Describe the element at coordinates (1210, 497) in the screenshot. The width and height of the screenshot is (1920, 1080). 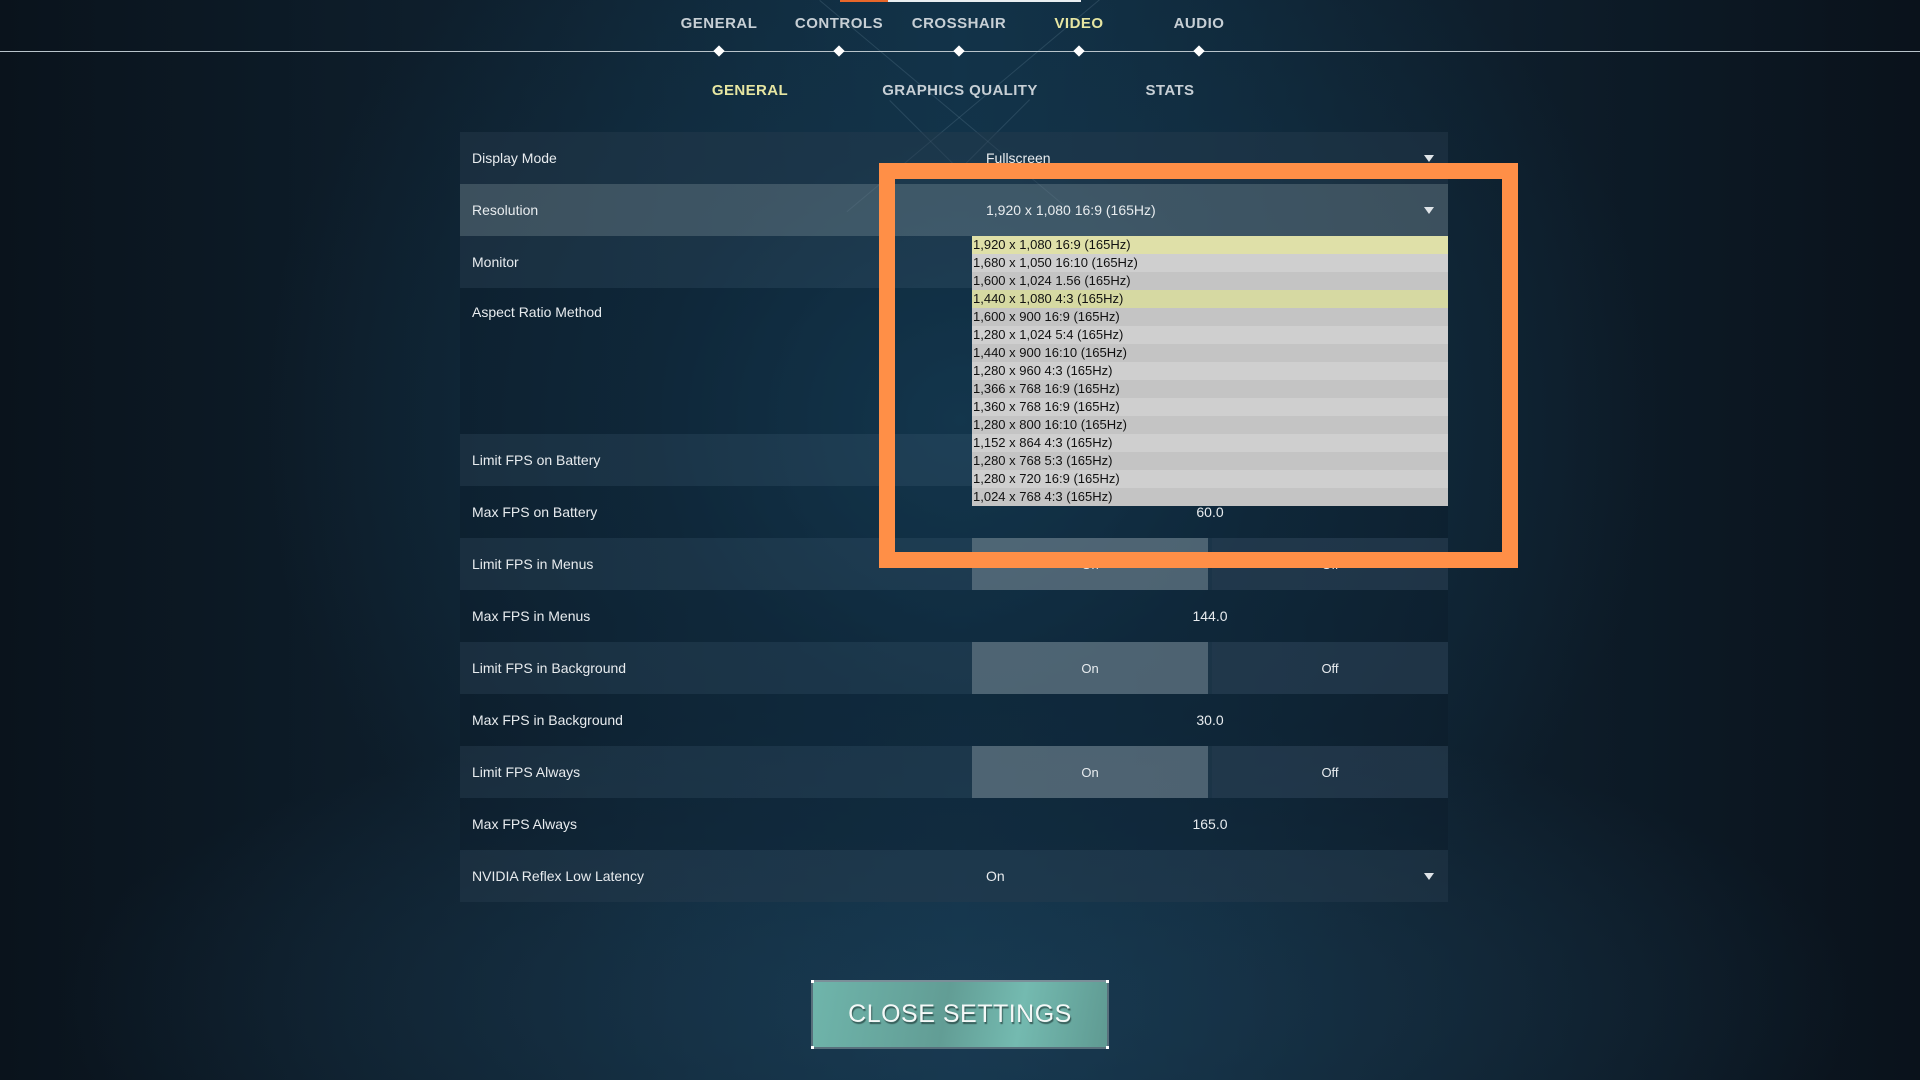
I see `resolution-option: 1,024 x 768 4:3 (165Hz)` at that location.